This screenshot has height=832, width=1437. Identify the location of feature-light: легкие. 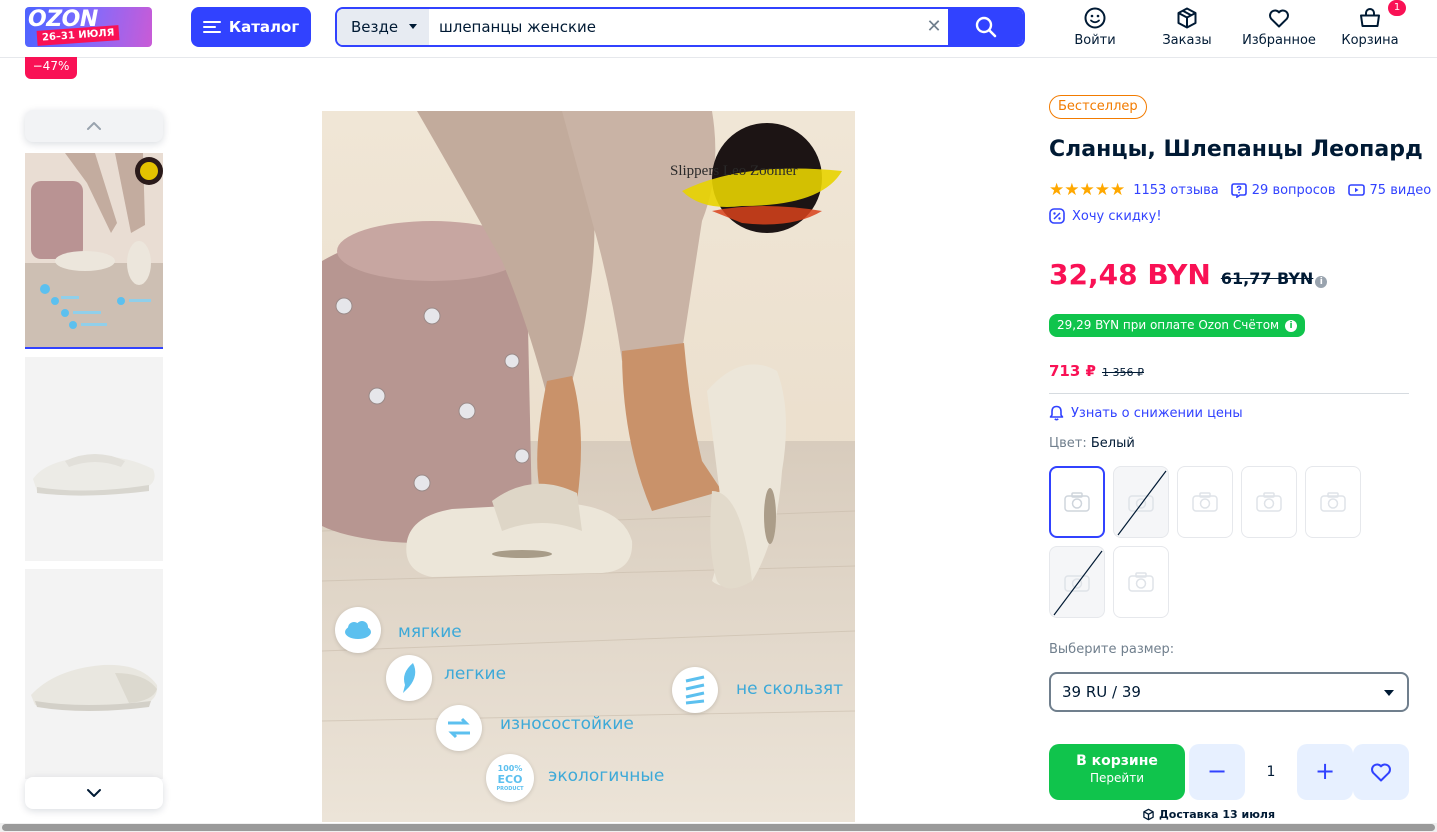
(475, 674).